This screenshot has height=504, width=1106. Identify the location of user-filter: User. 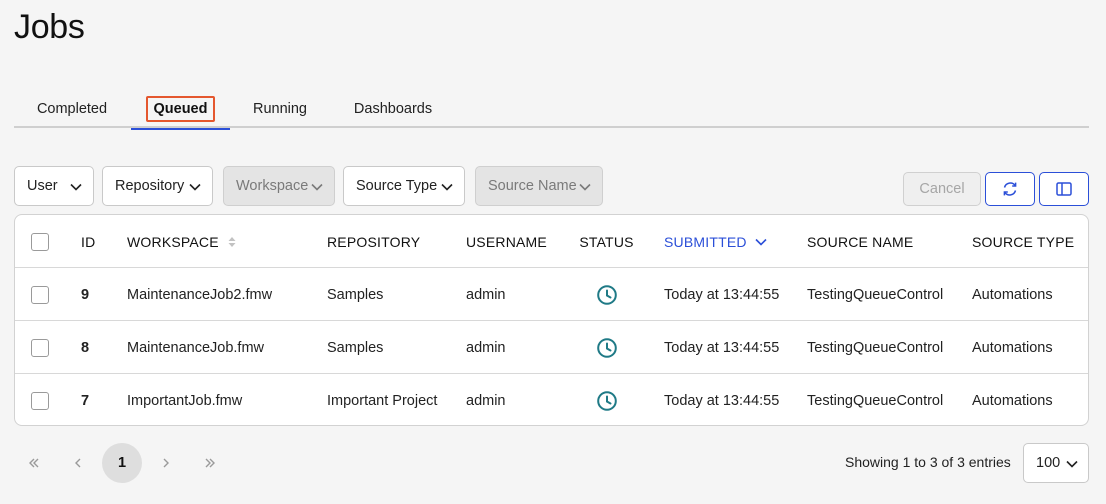
(54, 186).